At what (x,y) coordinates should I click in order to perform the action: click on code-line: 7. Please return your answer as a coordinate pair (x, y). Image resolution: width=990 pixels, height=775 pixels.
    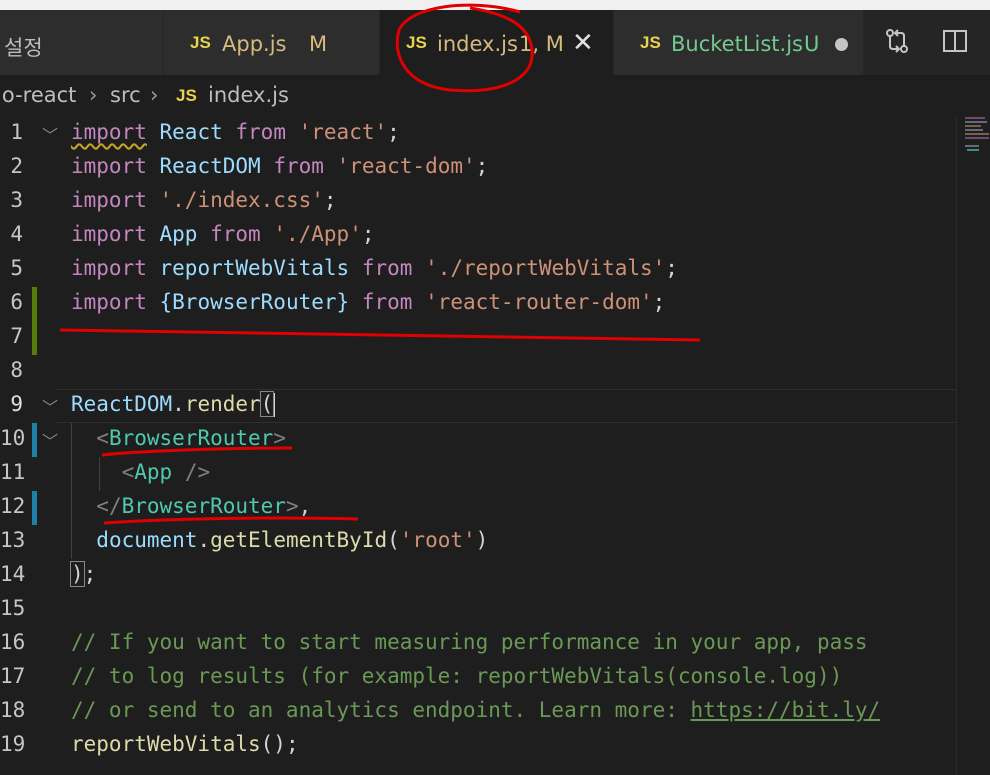
    Looking at the image, I should click on (478, 338).